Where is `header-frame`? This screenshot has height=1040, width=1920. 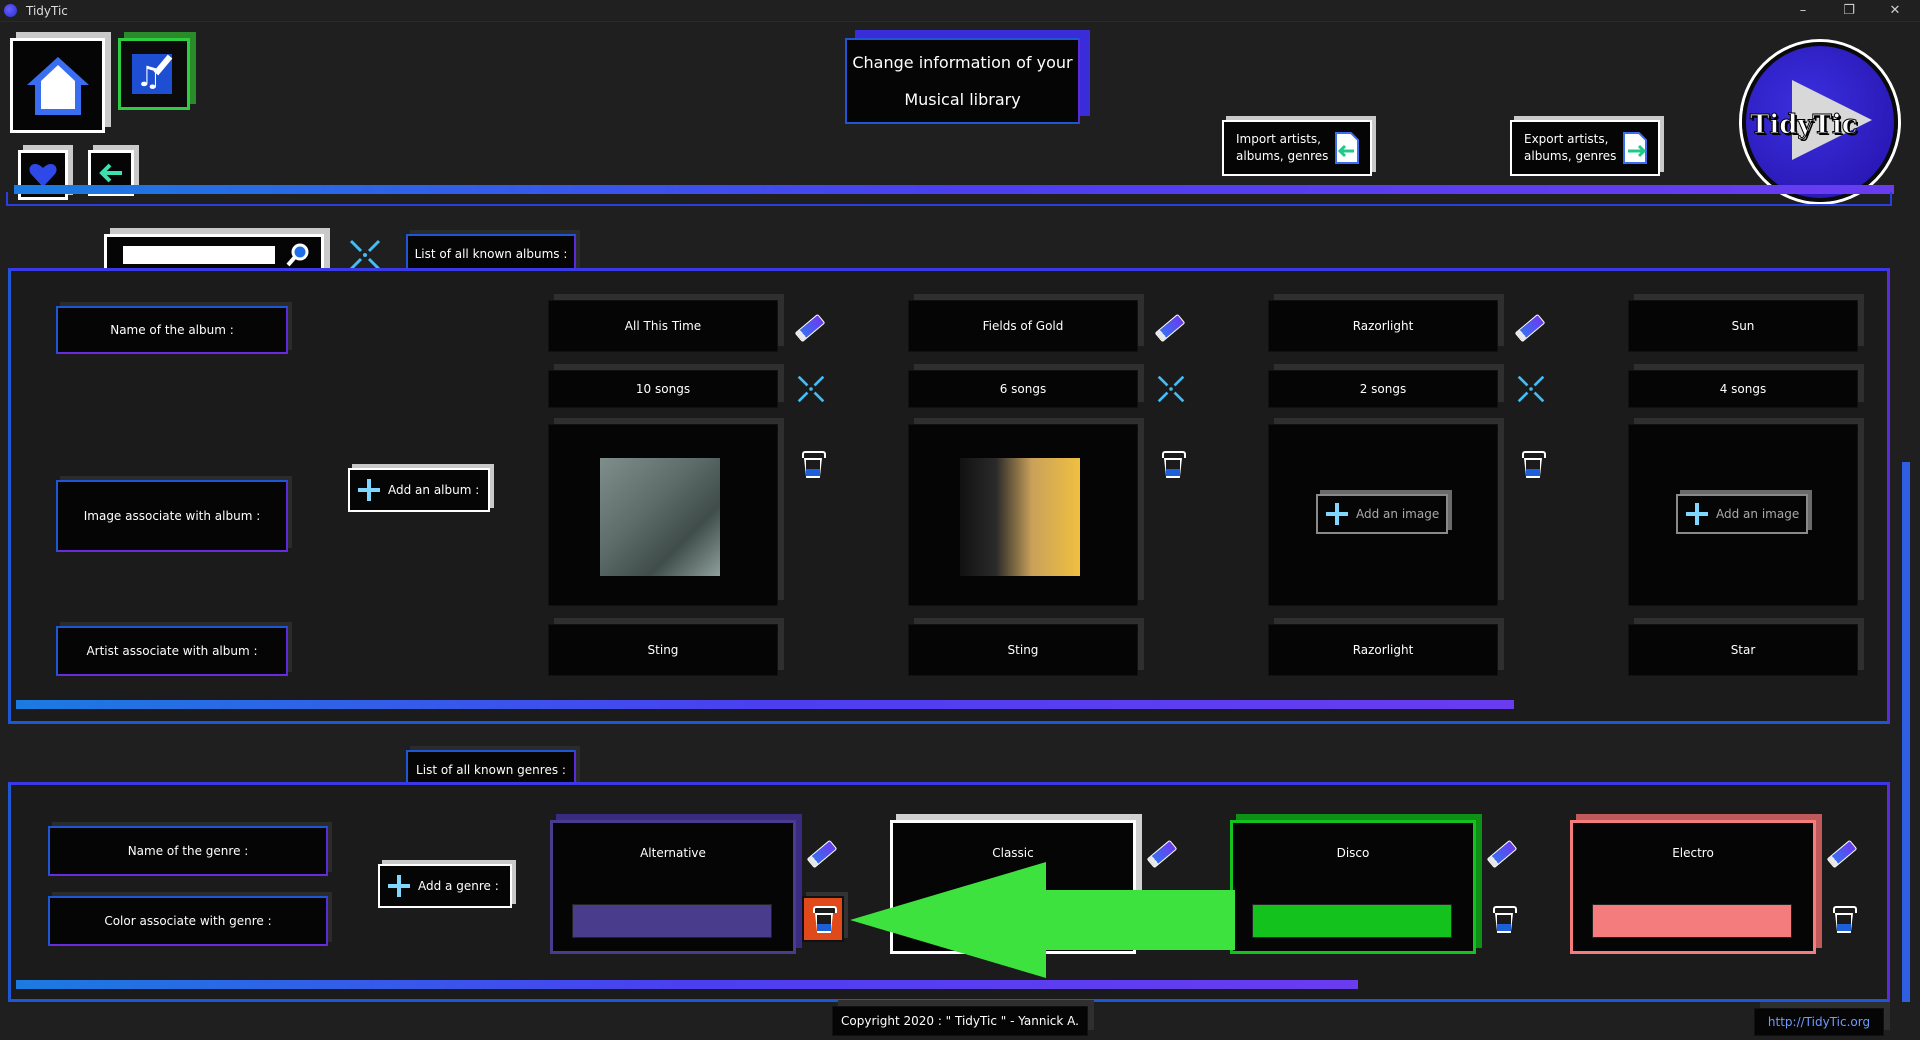 header-frame is located at coordinates (949, 199).